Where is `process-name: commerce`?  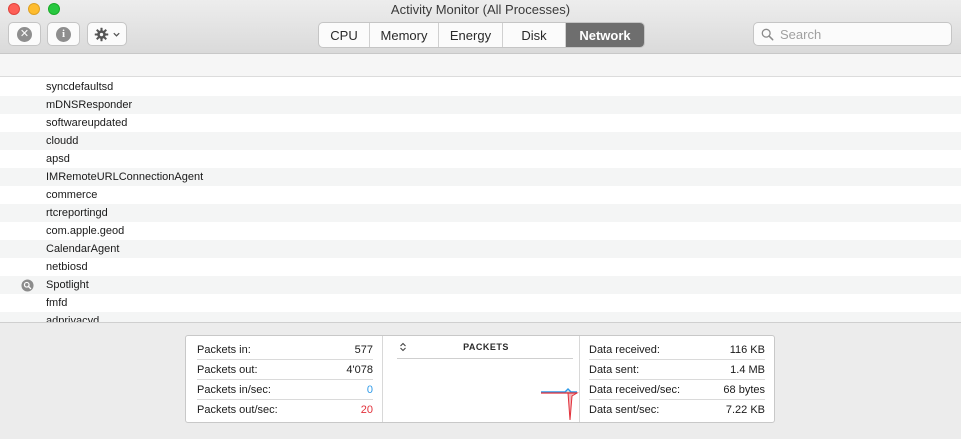
process-name: commerce is located at coordinates (72, 195).